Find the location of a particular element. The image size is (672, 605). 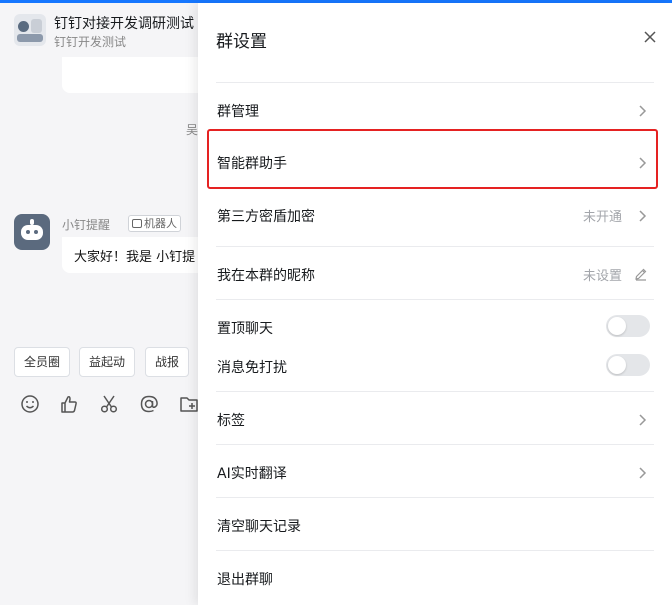

quick-button-yiqidong: 益起动 is located at coordinates (107, 362).